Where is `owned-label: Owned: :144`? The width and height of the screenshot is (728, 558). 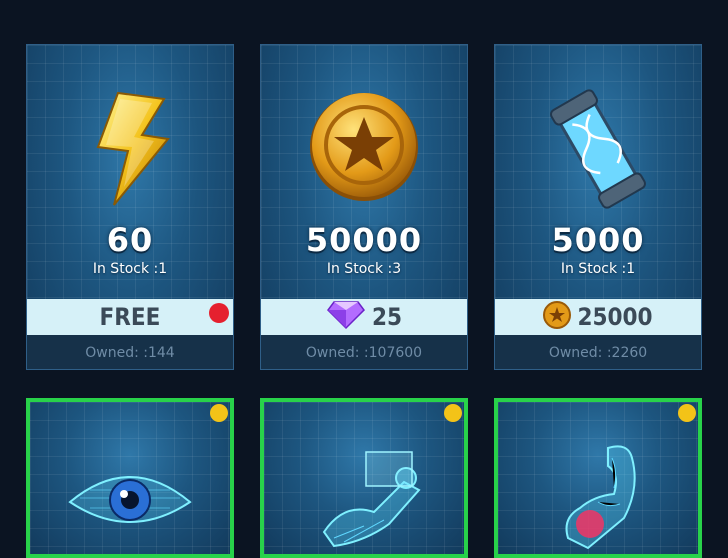
owned-label: Owned: :144 is located at coordinates (130, 352).